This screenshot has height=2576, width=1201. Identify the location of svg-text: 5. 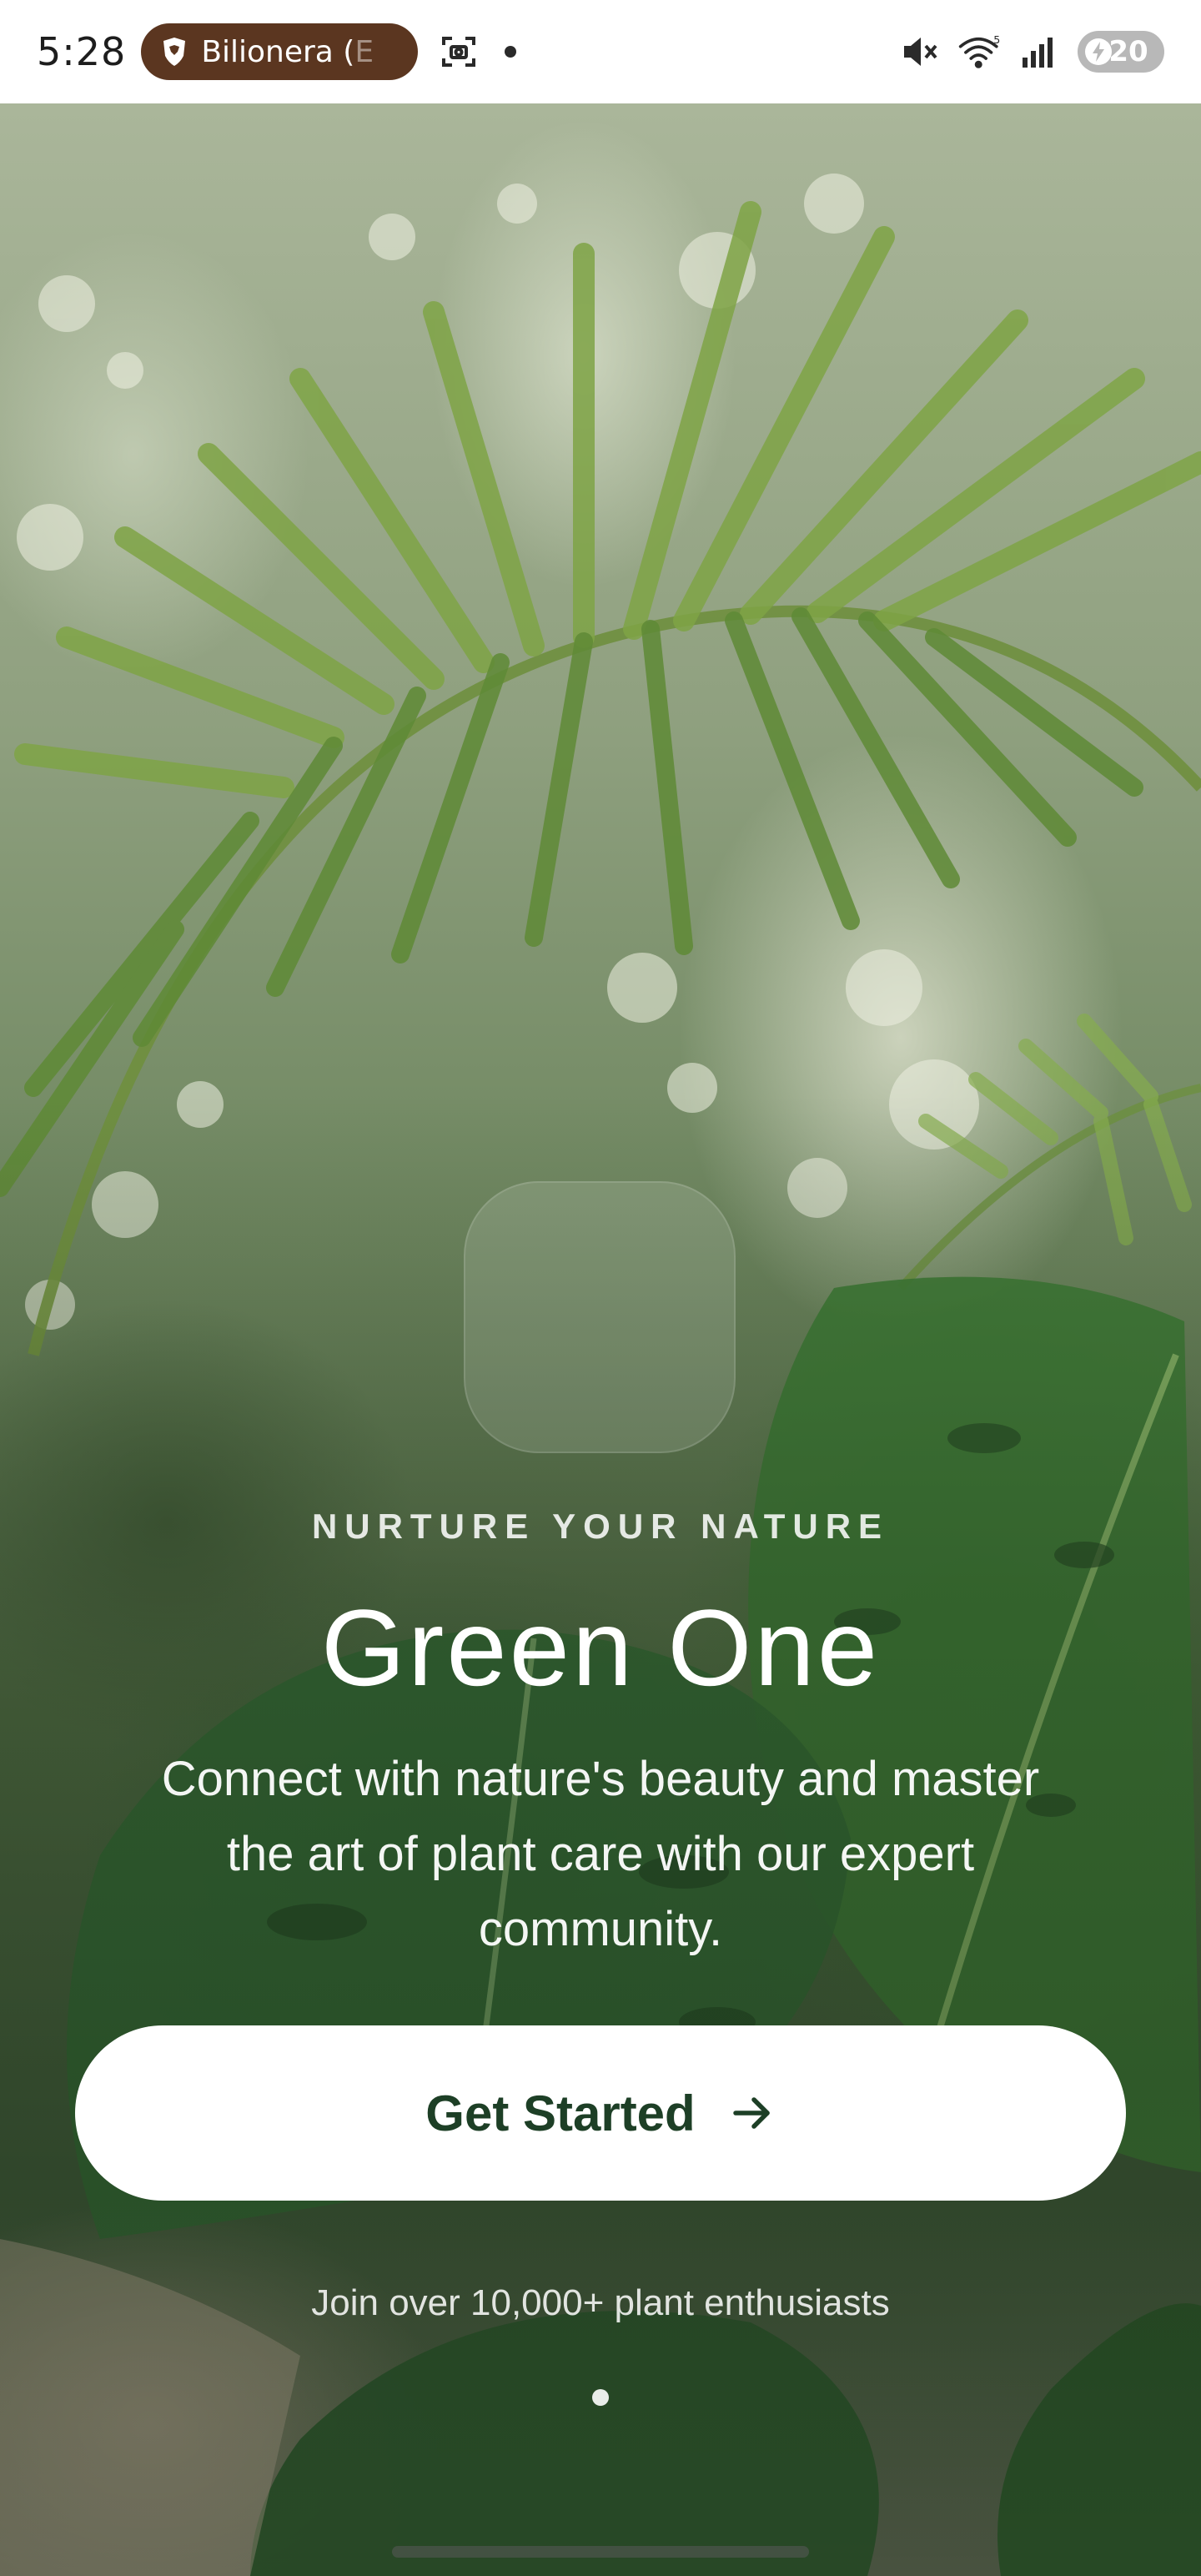
(997, 39).